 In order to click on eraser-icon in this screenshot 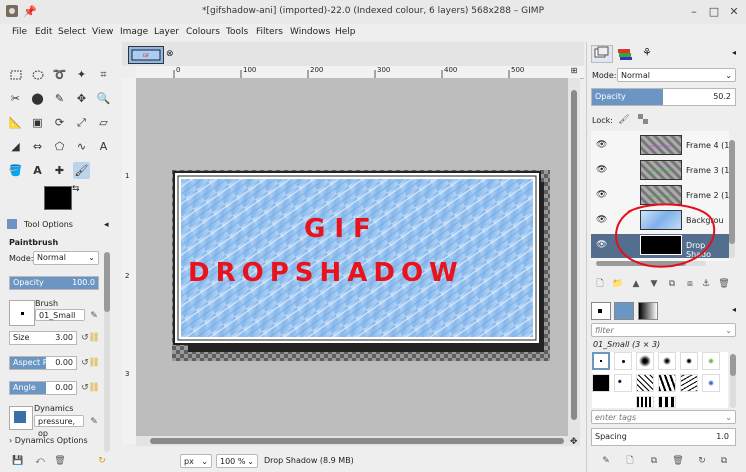, I will do `click(15, 170)`.